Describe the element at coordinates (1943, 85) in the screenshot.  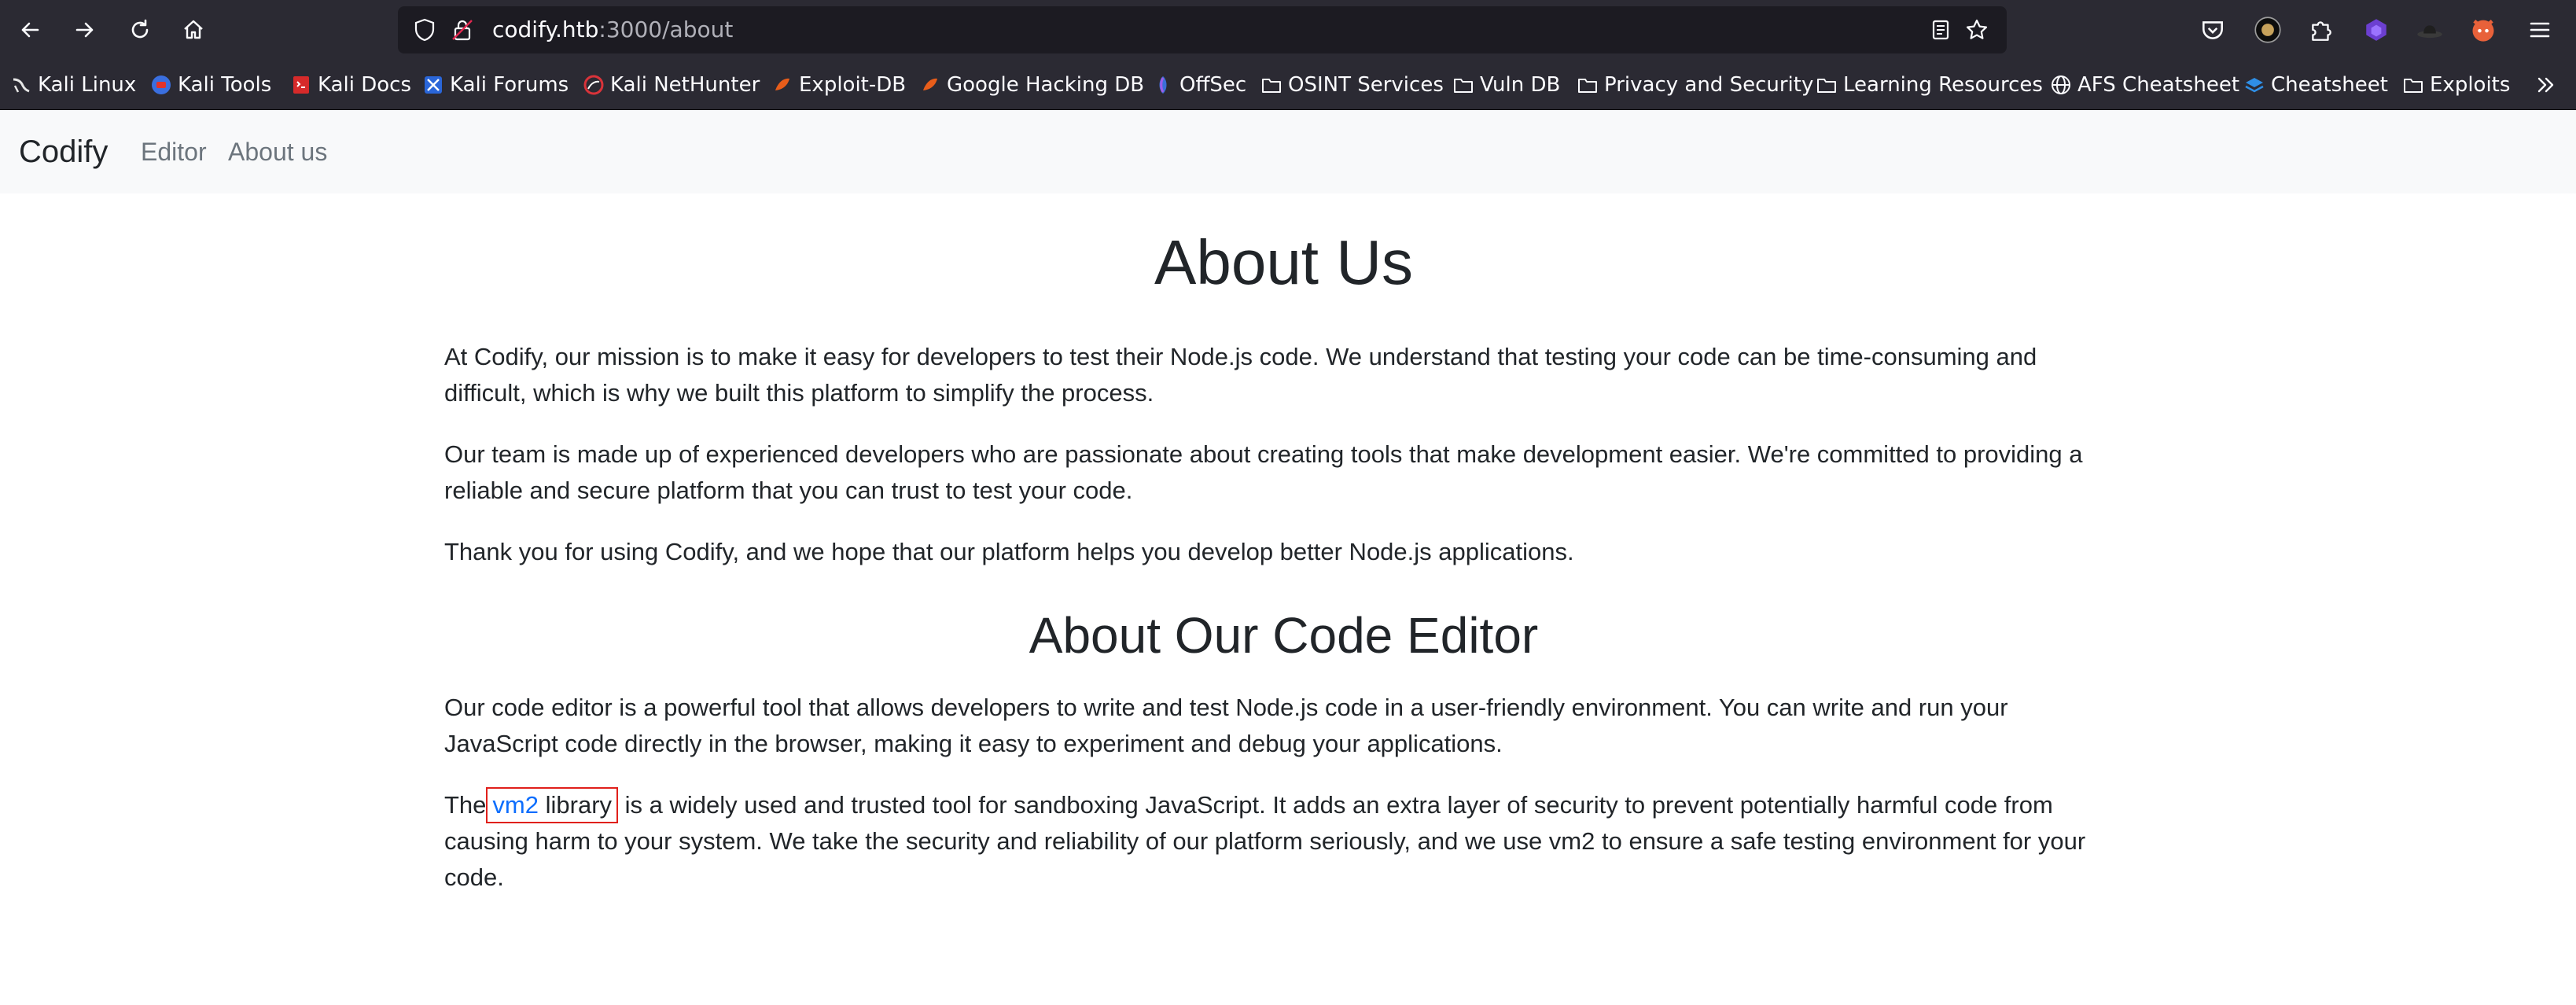
I see `bookmark-label: Learning Resources` at that location.